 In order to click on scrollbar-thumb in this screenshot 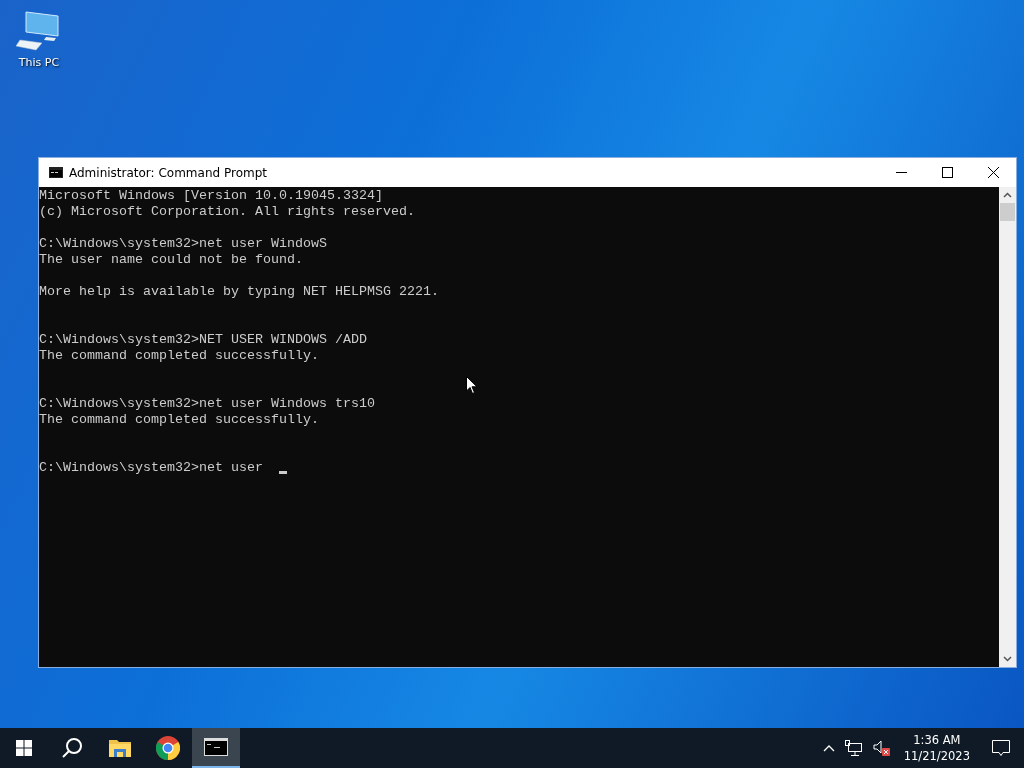, I will do `click(1007, 212)`.